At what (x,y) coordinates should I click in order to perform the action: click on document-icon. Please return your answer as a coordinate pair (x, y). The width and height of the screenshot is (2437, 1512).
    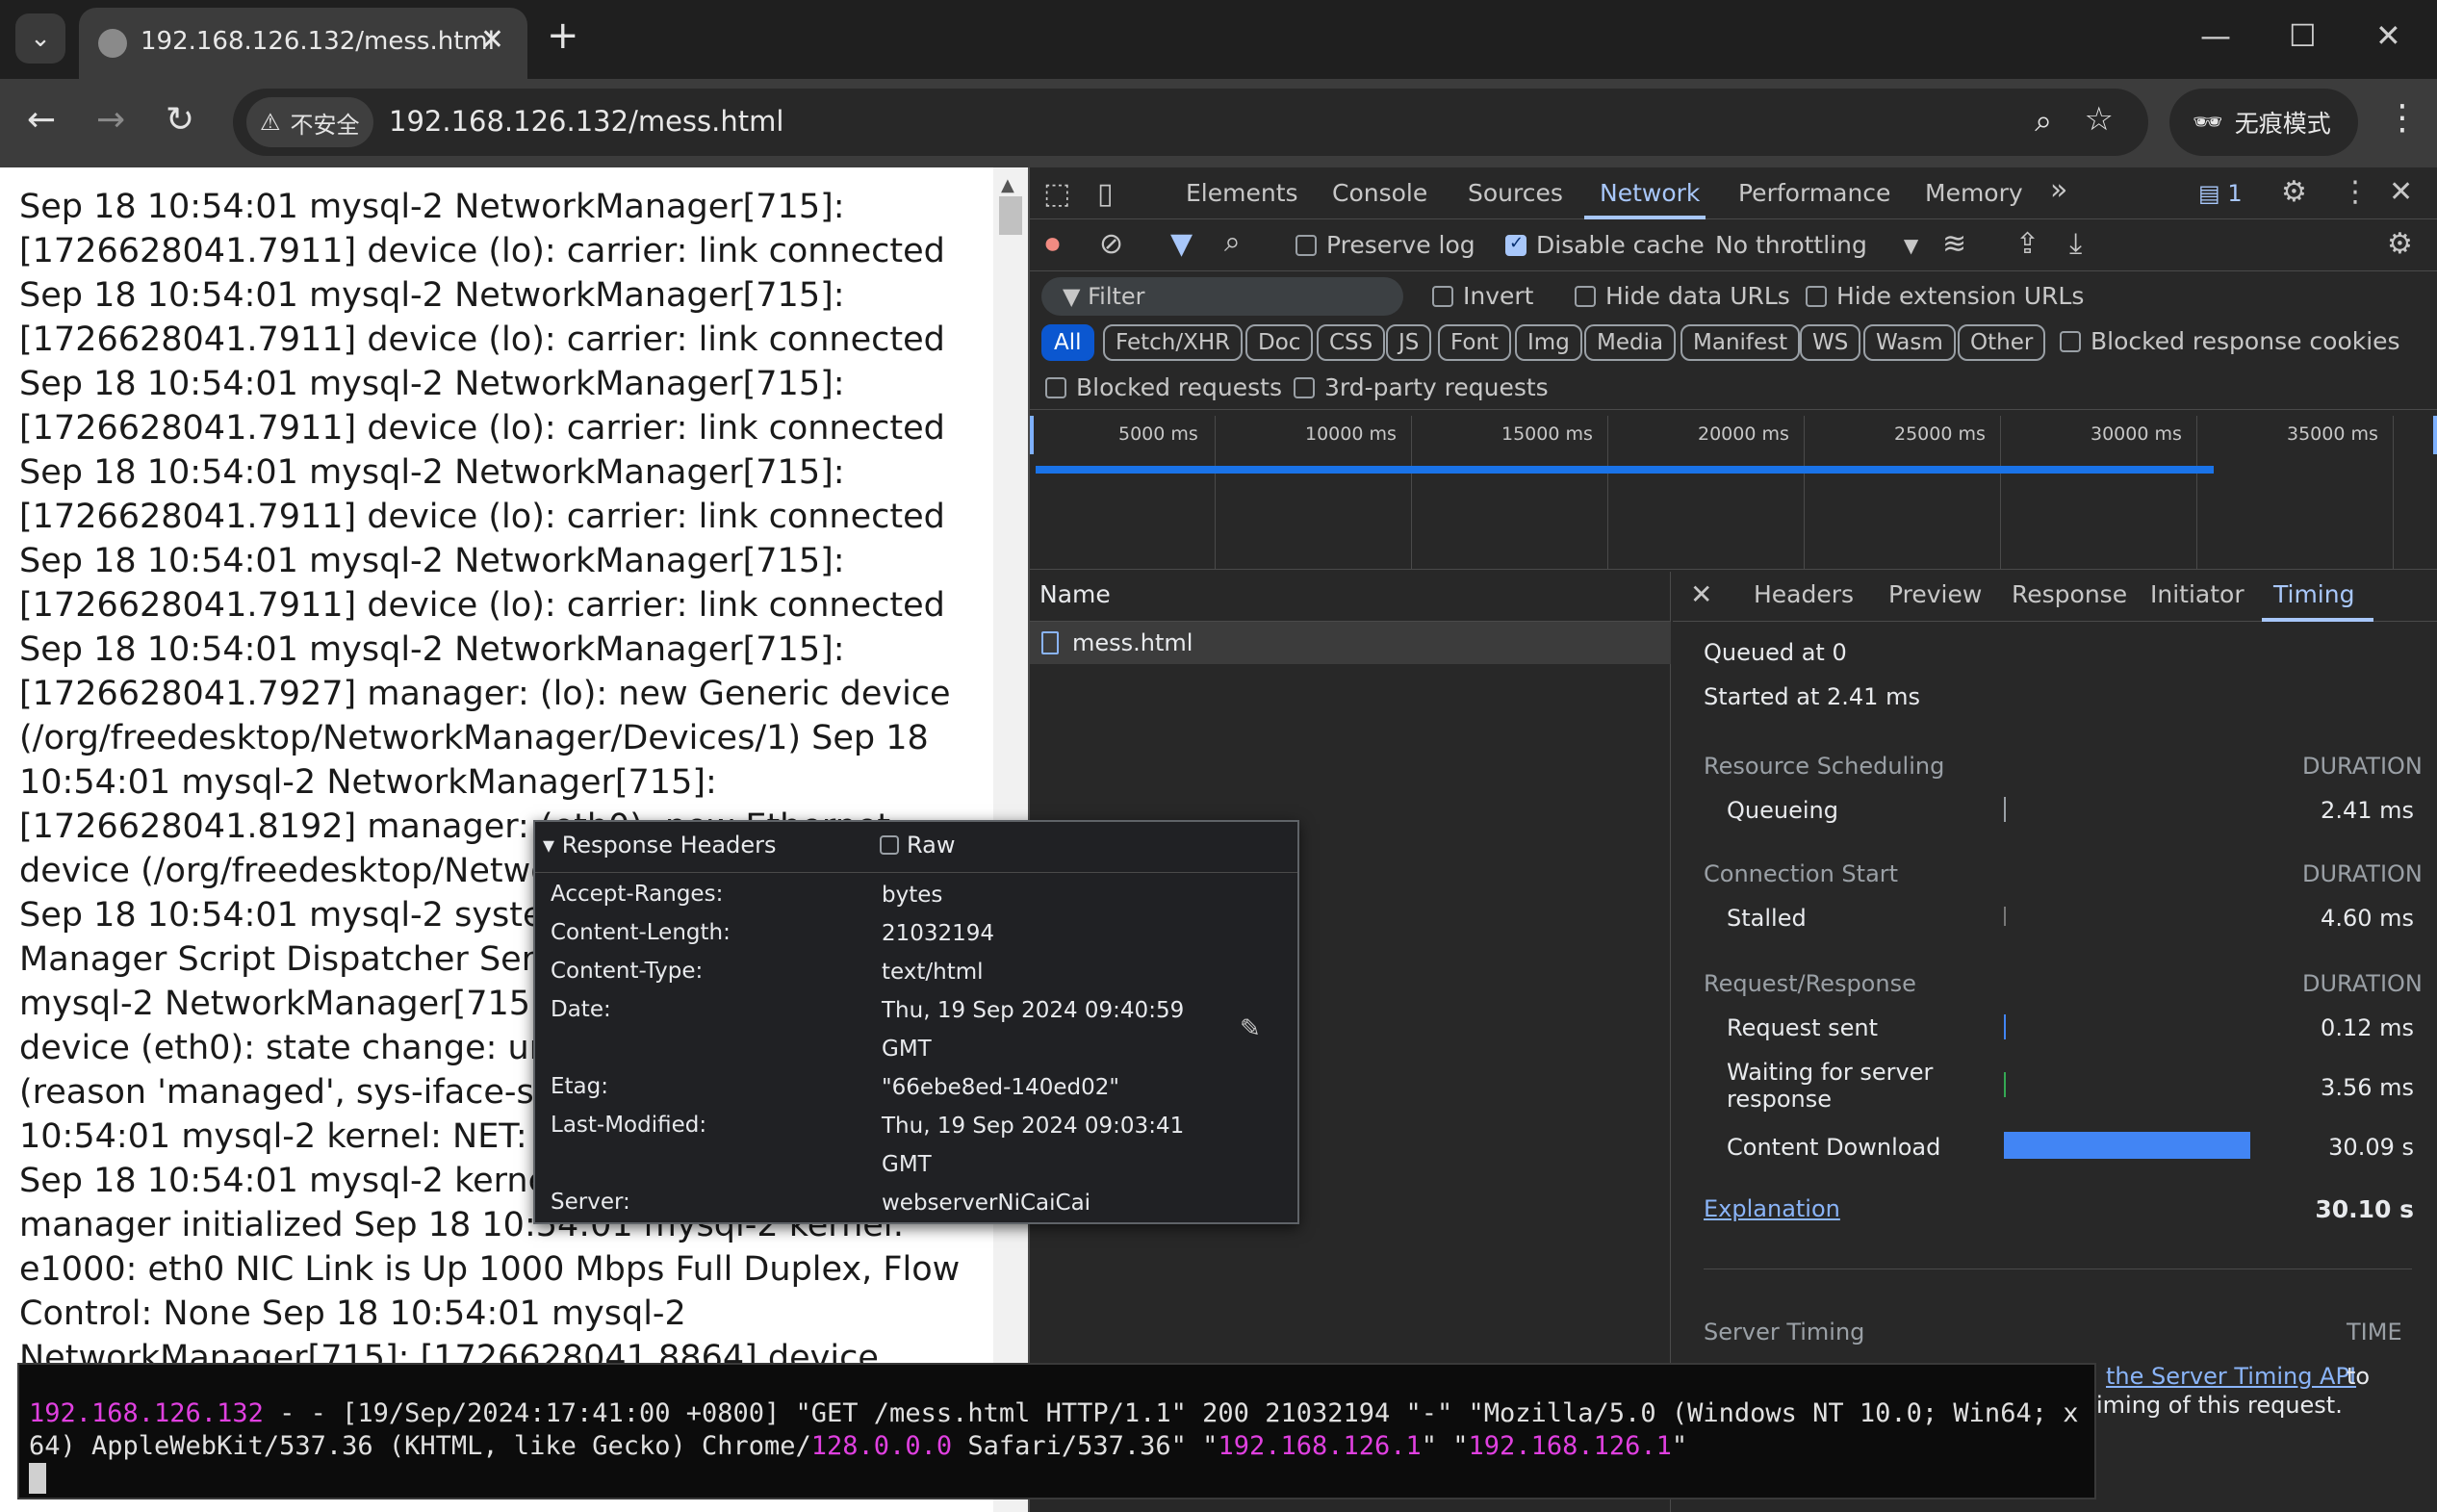
    Looking at the image, I should click on (1050, 642).